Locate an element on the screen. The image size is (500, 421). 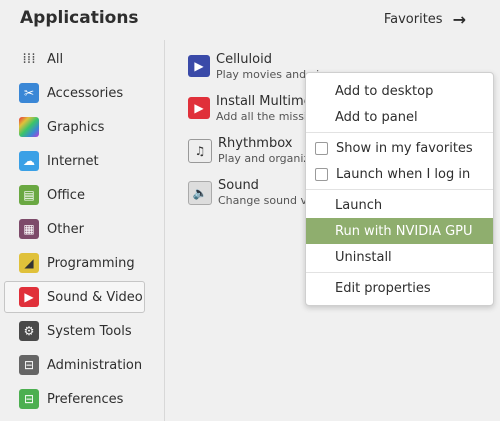
page-title: Applications is located at coordinates (79, 18).